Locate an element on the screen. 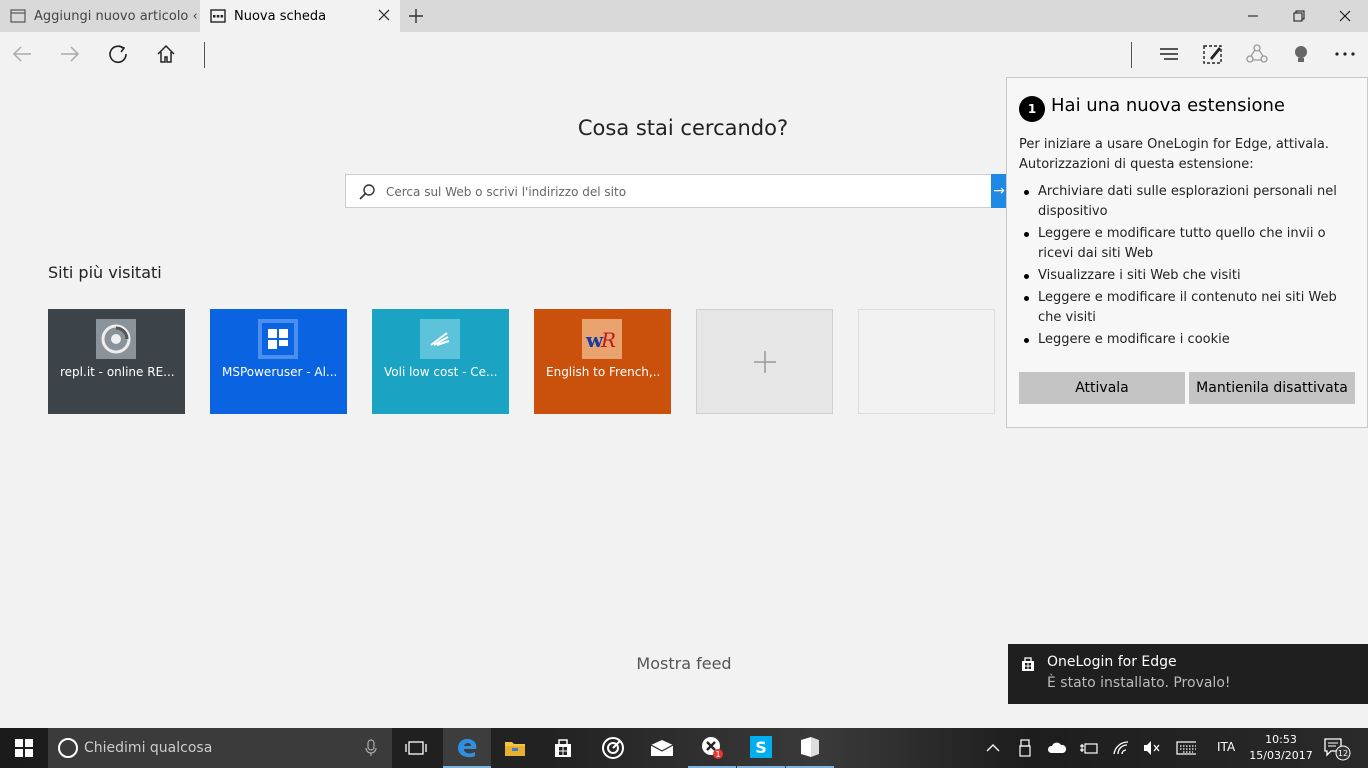  back-button is located at coordinates (22, 54).